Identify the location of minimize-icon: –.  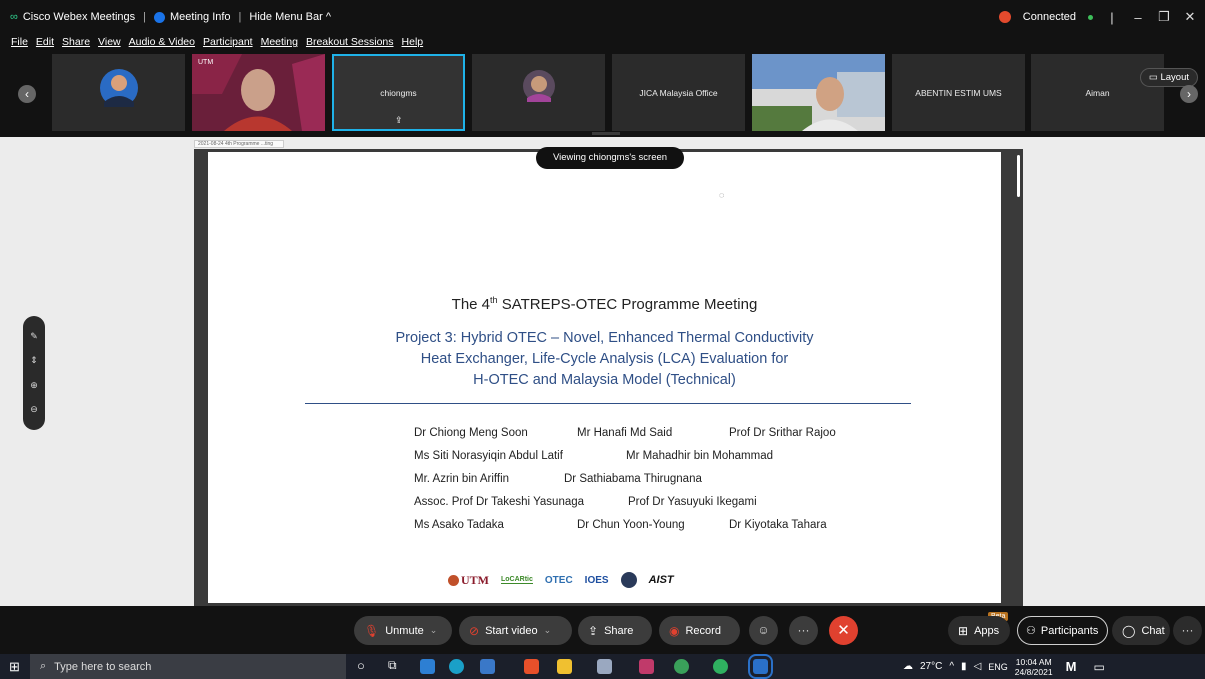
(1138, 17).